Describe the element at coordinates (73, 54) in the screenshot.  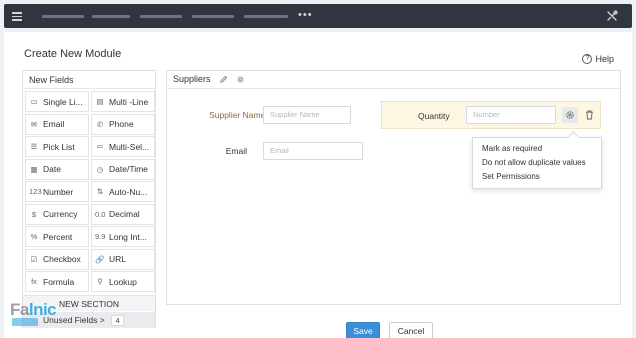
I see `page-title: Create New Module` at that location.